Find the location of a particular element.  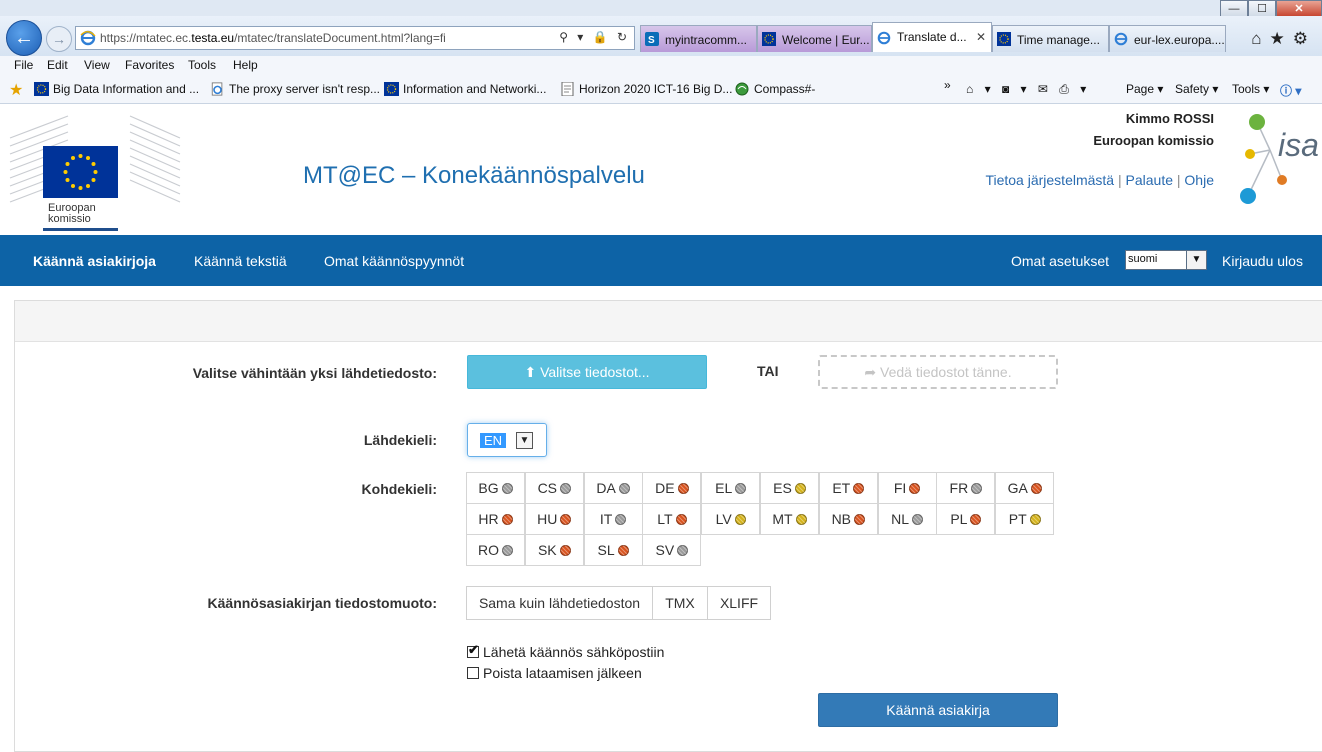

about-link: Tietoa järjestelmästä is located at coordinates (1049, 180).